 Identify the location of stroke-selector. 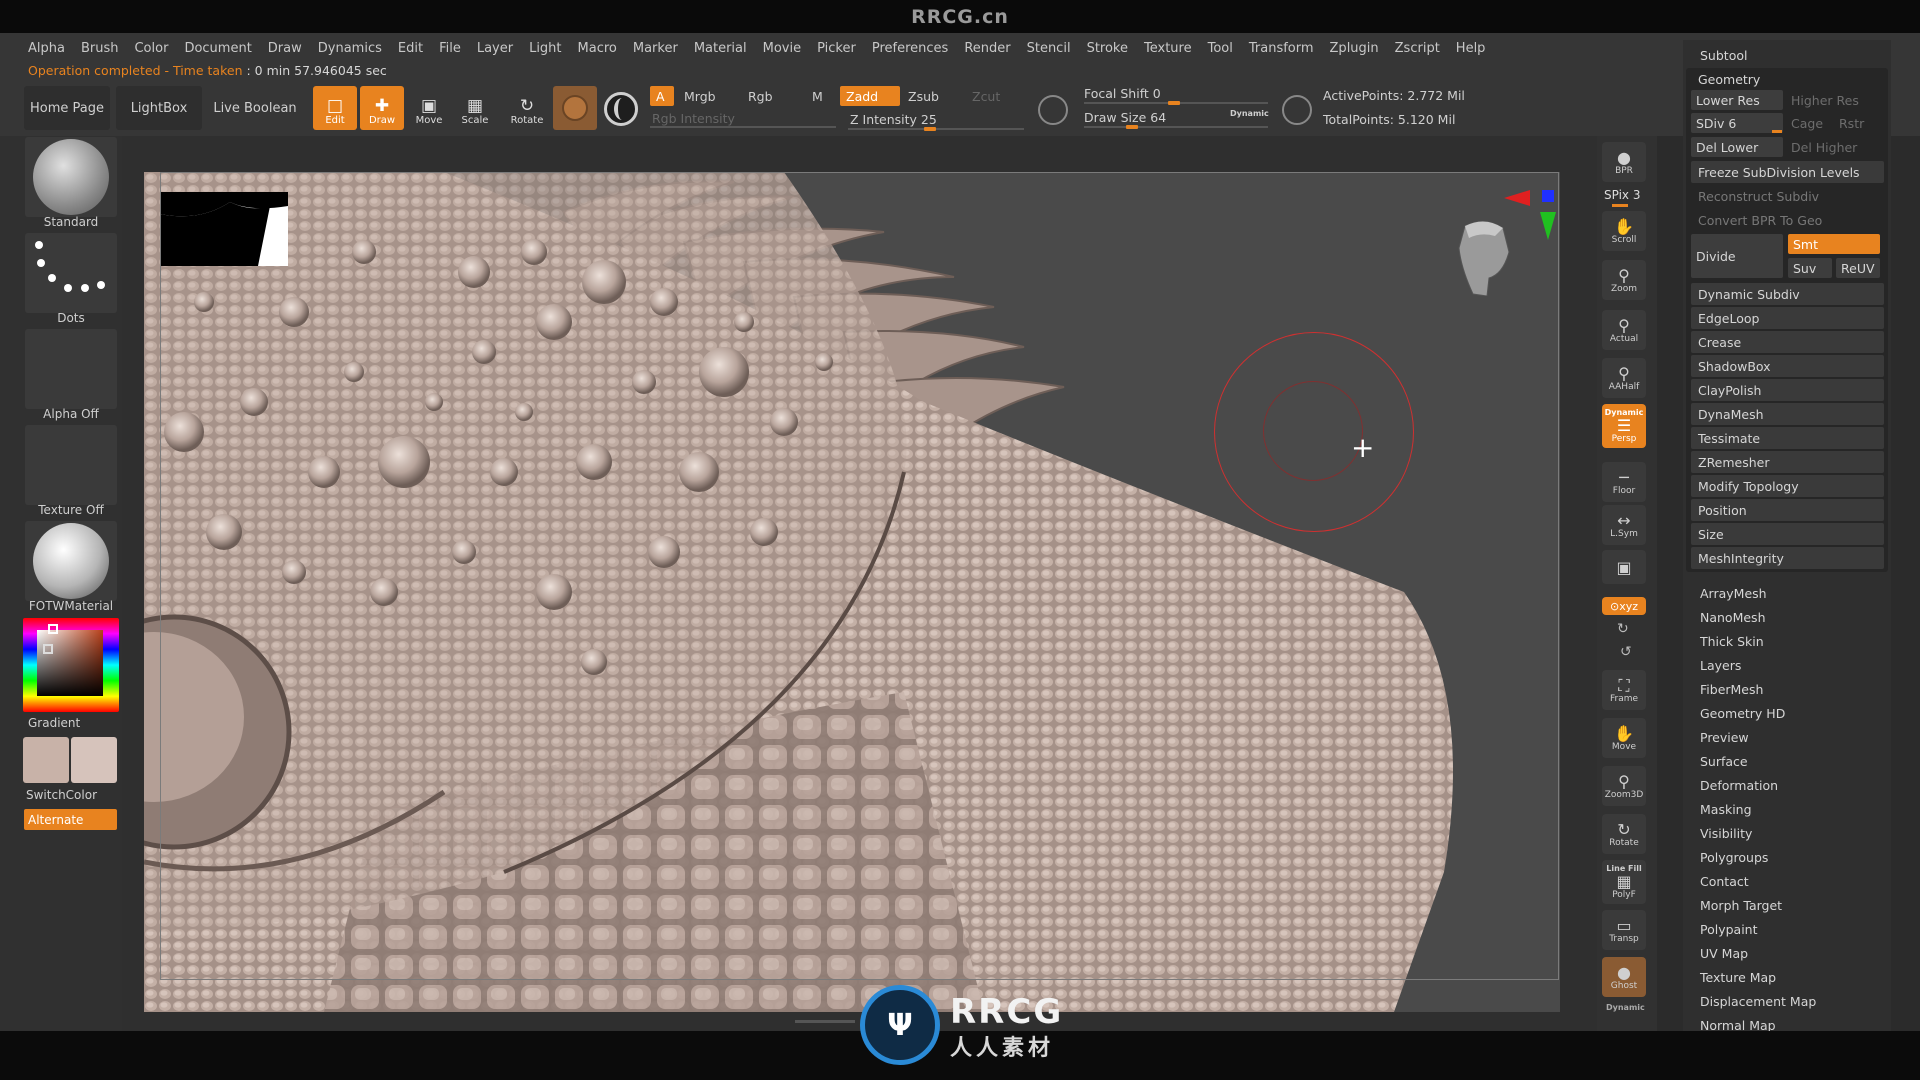
(71, 273).